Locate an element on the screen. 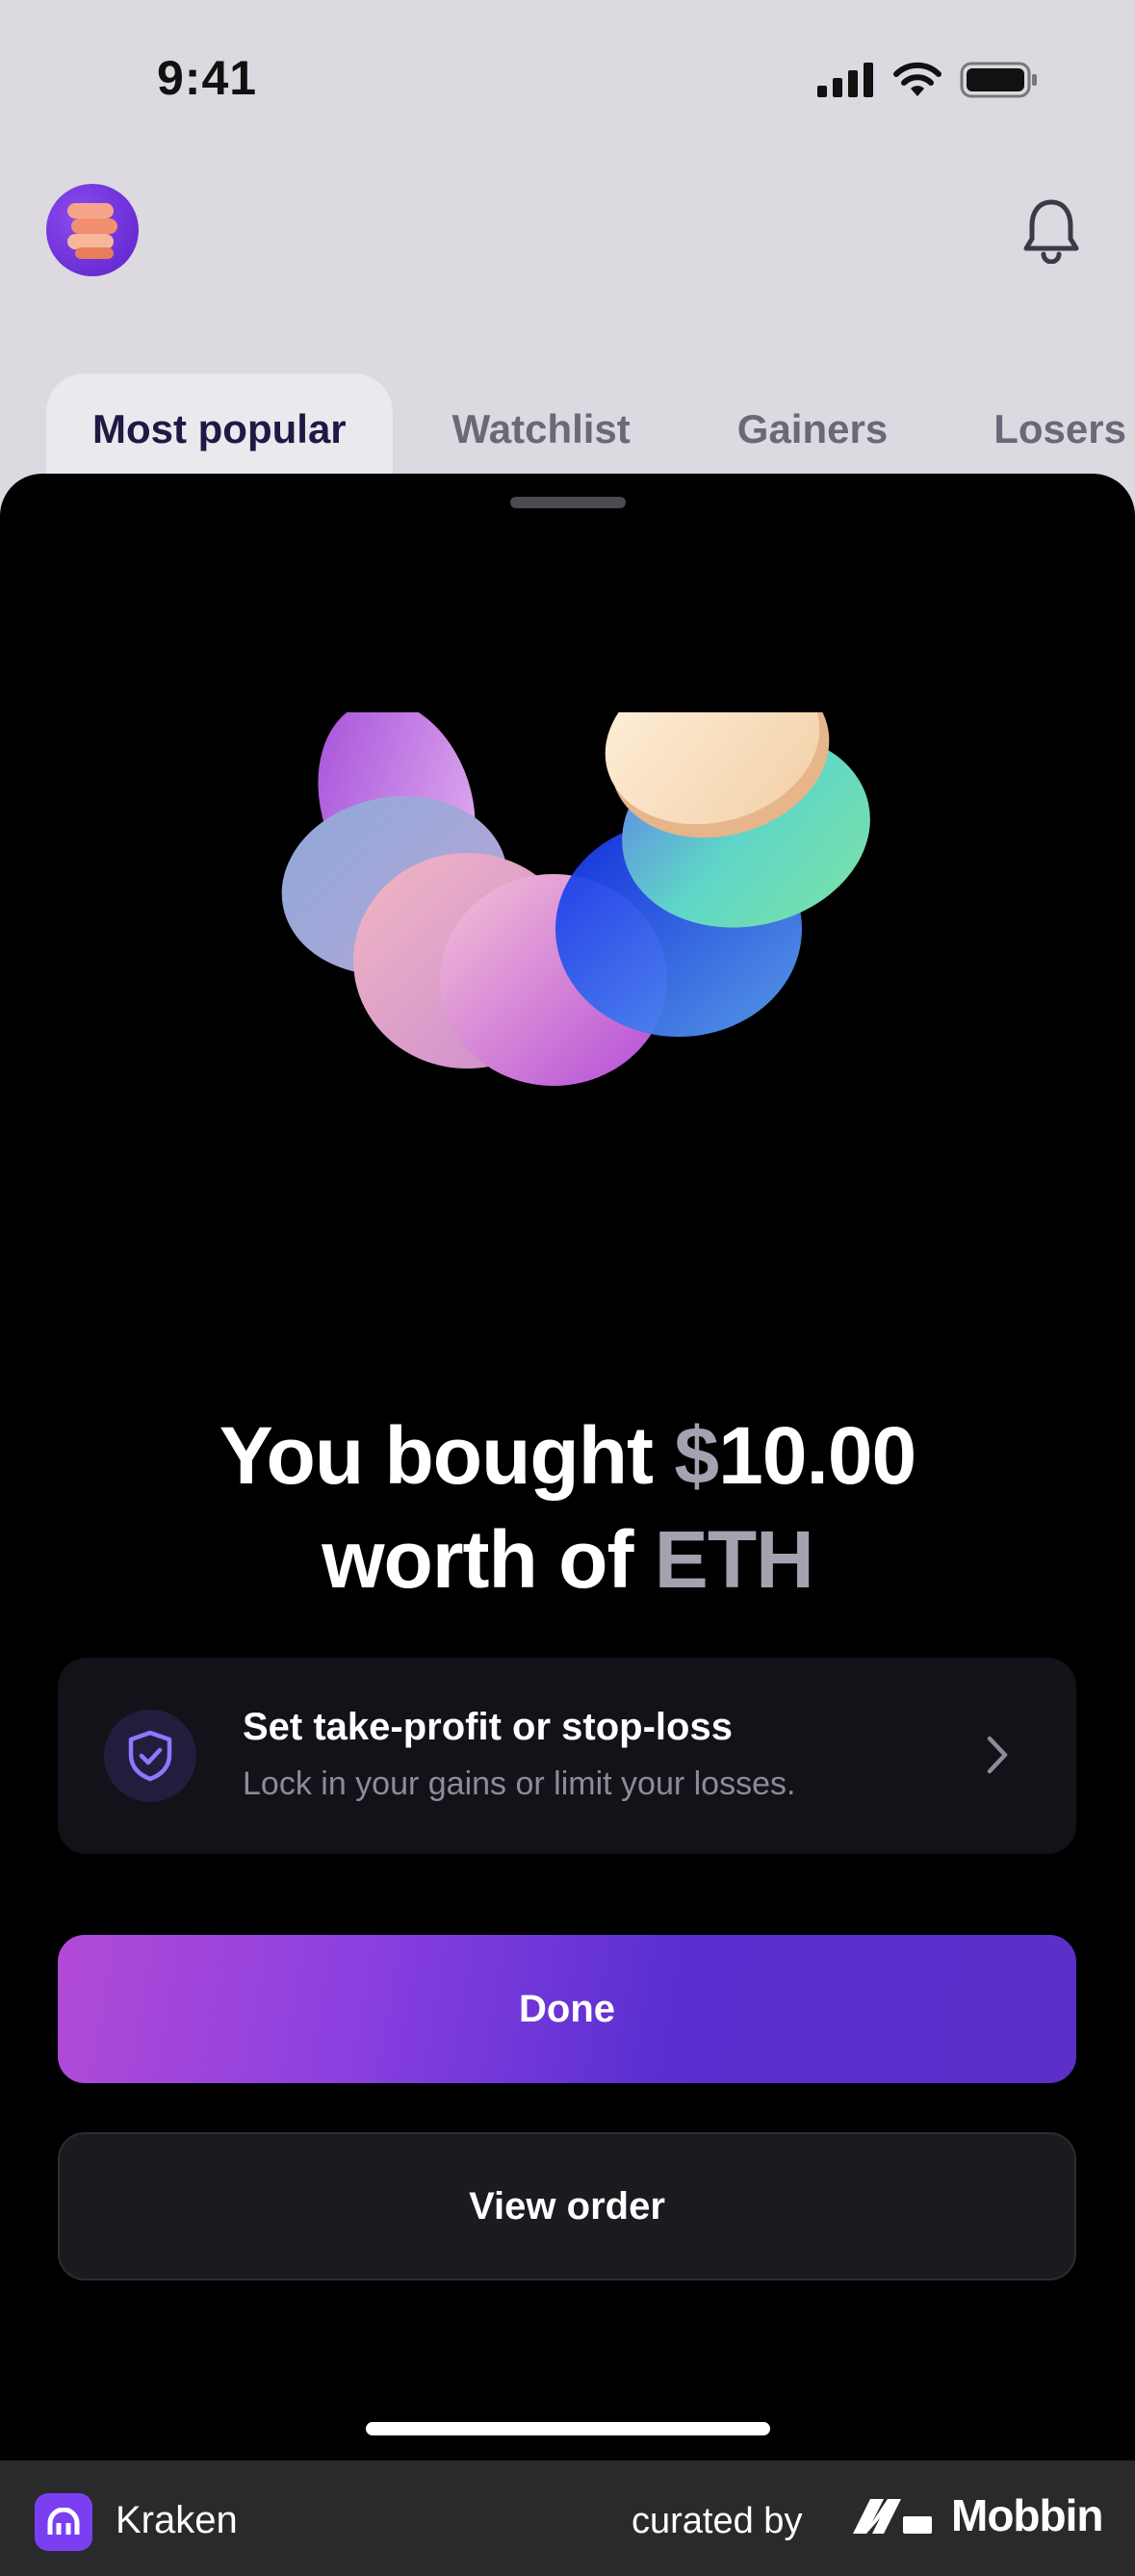 This screenshot has height=2576, width=1135. mobbin-wordmark: Mobbin is located at coordinates (1027, 2515).